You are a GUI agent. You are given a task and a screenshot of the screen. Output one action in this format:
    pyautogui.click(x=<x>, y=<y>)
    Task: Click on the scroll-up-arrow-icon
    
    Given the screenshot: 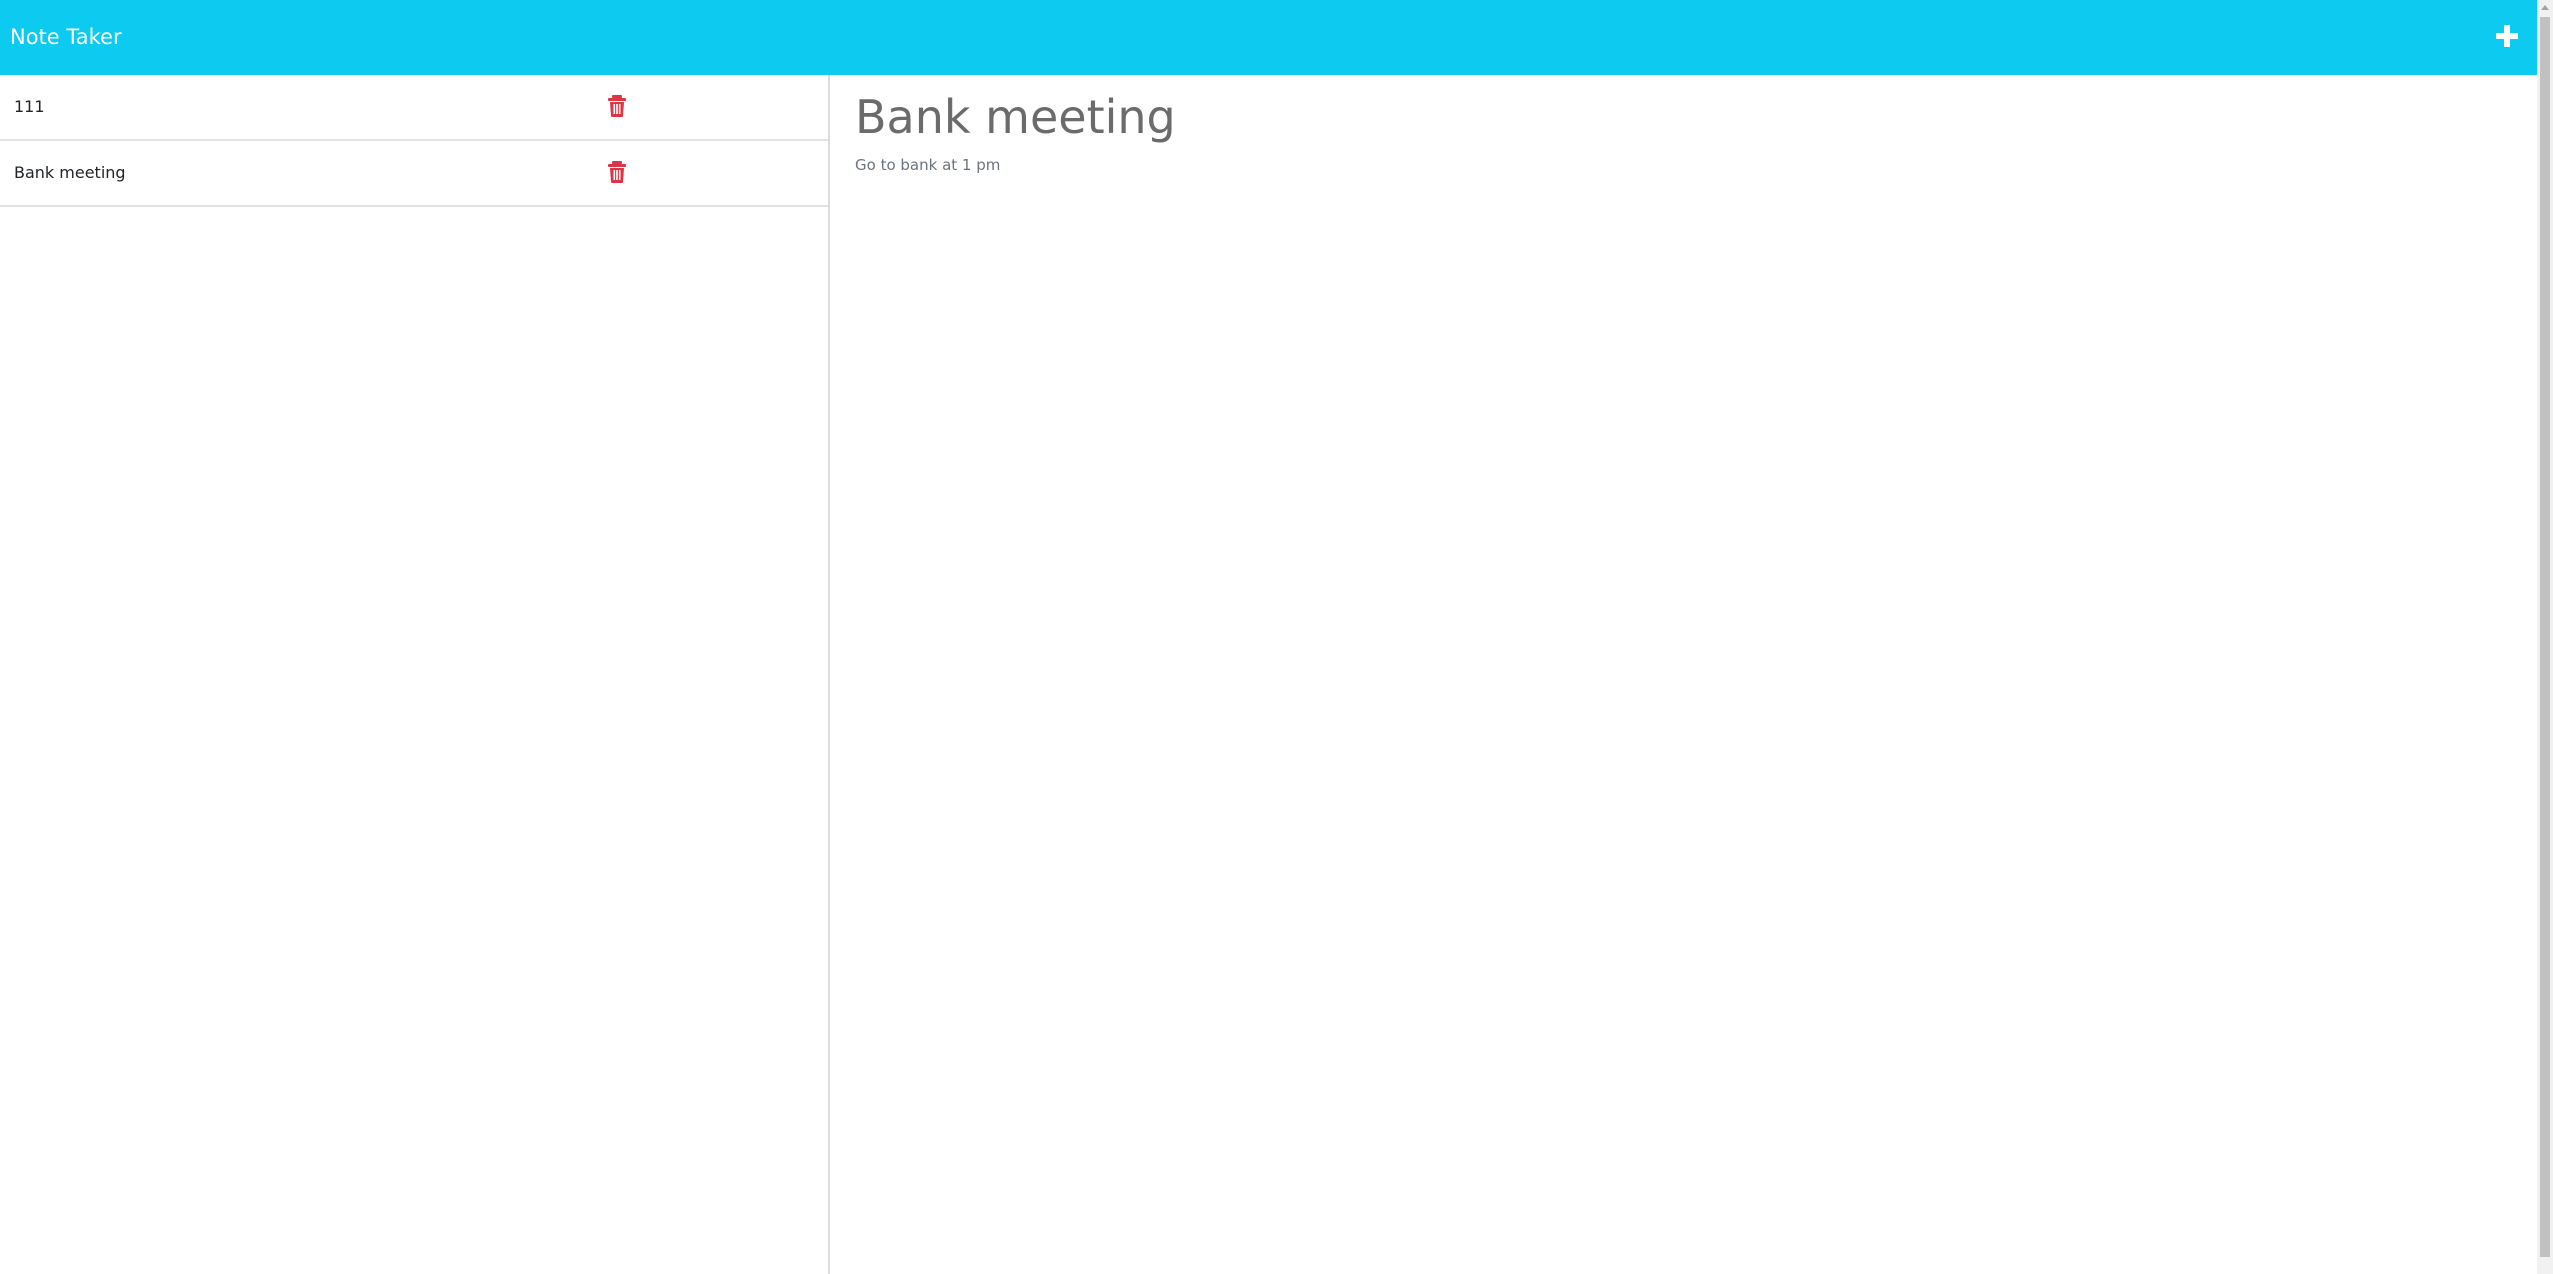 What is the action you would take?
    pyautogui.click(x=2545, y=7)
    